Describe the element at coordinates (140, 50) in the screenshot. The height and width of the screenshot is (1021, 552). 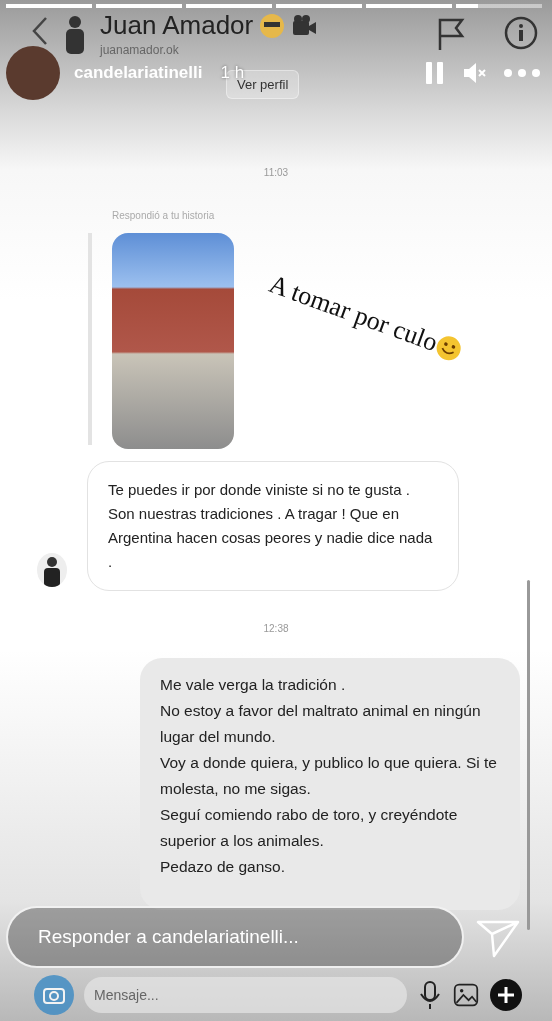
I see `contact-username: juanamador.ok` at that location.